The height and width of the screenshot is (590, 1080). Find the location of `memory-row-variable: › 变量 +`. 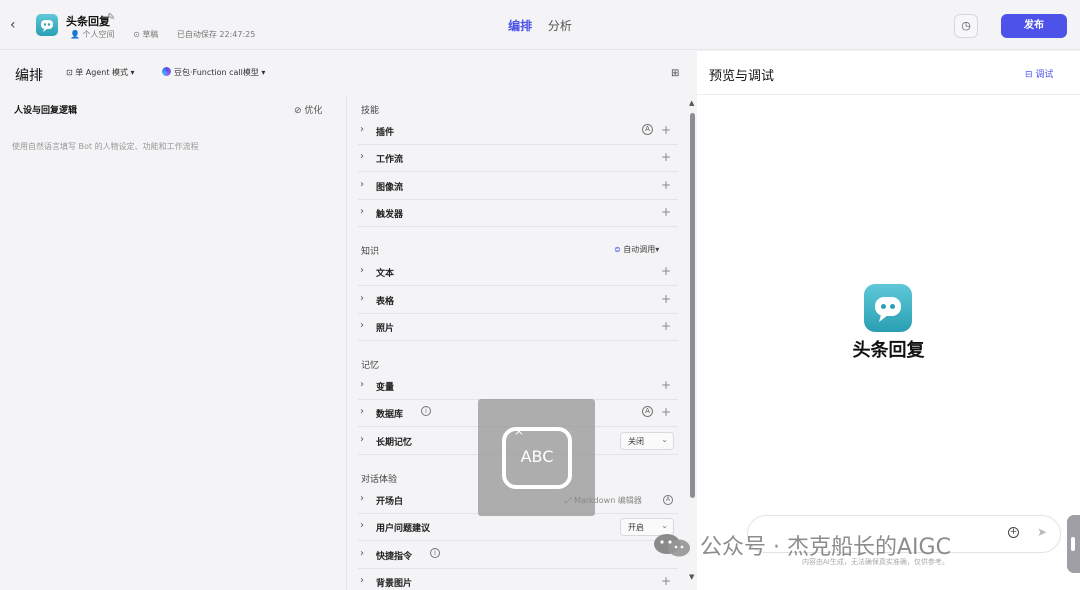

memory-row-variable: › 变量 + is located at coordinates (518, 386).